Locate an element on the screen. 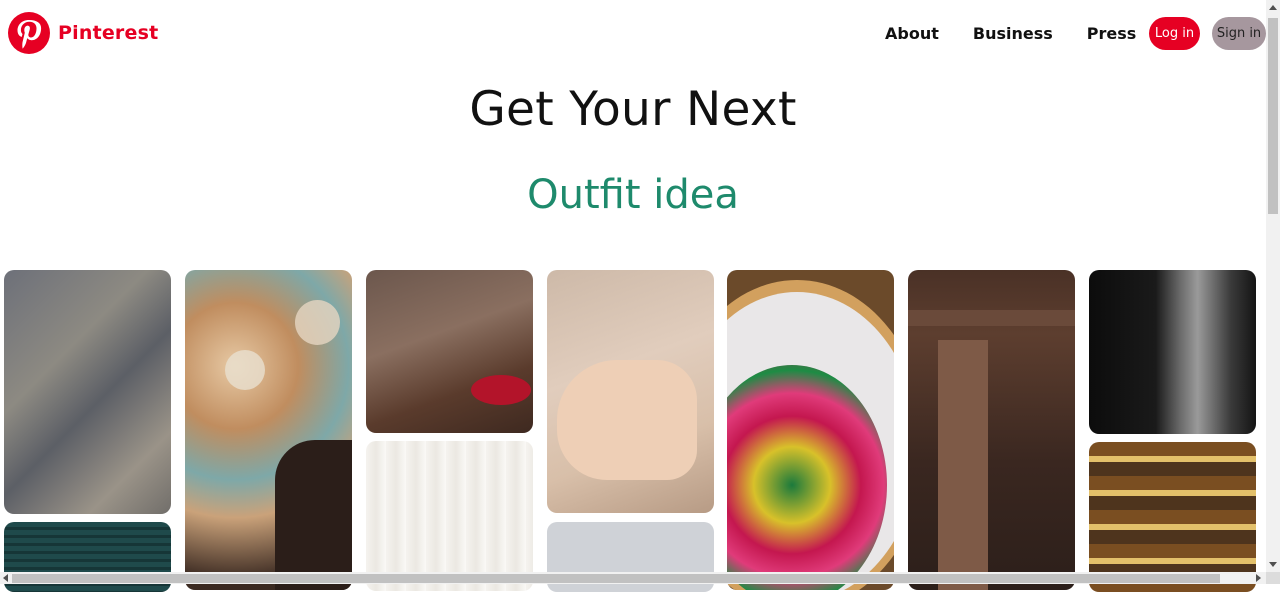  horizontal-scrollbar is located at coordinates (633, 578).